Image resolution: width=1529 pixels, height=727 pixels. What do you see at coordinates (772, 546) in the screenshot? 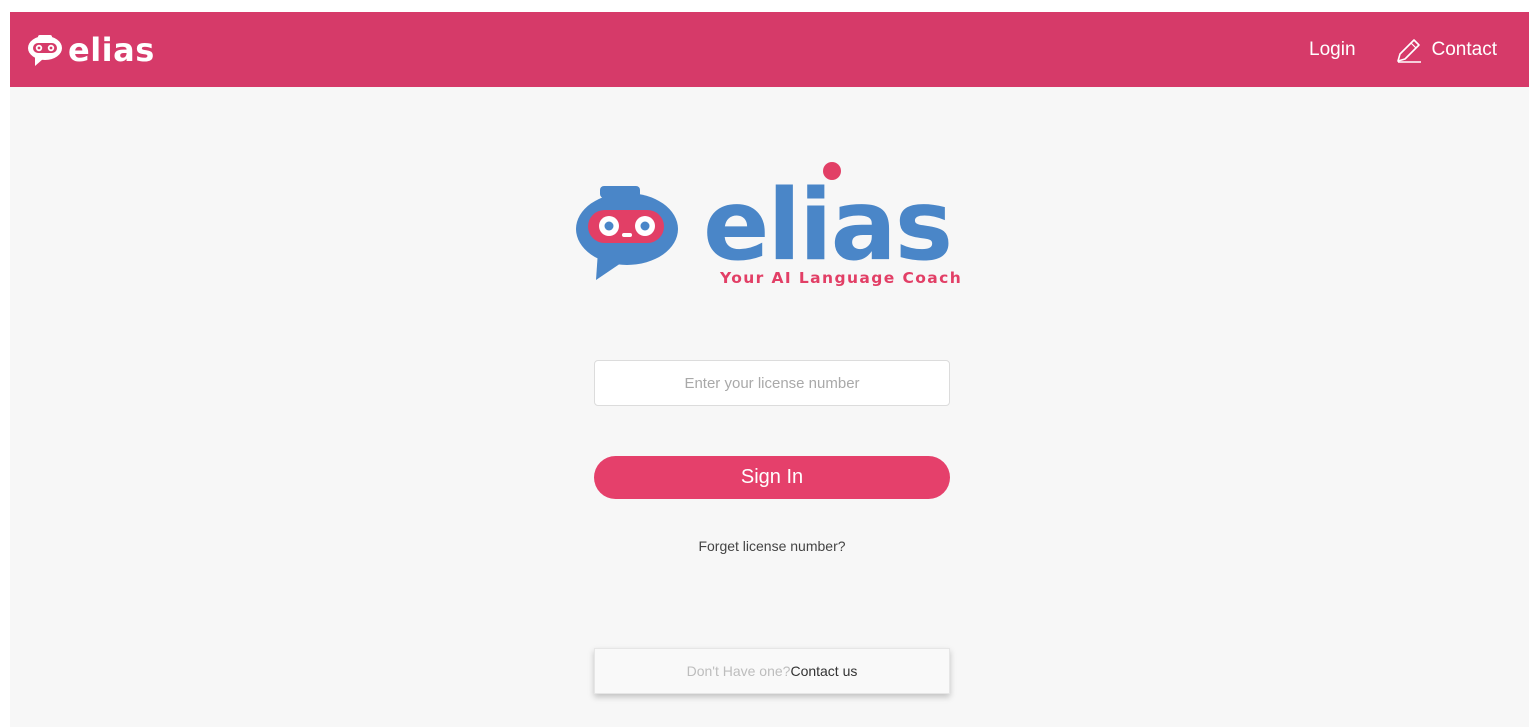
I see `forgot-license-link: Forget license number?` at bounding box center [772, 546].